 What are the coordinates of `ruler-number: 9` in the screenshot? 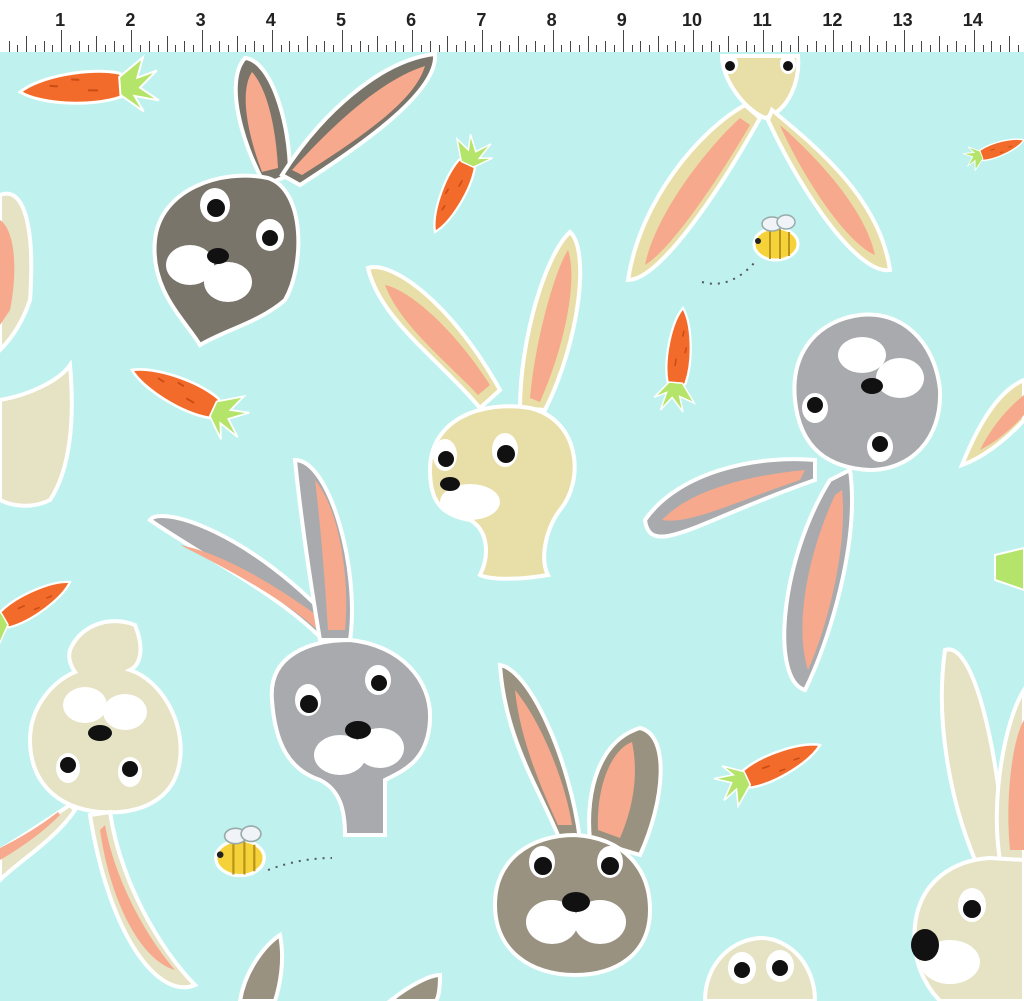 It's located at (621, 20).